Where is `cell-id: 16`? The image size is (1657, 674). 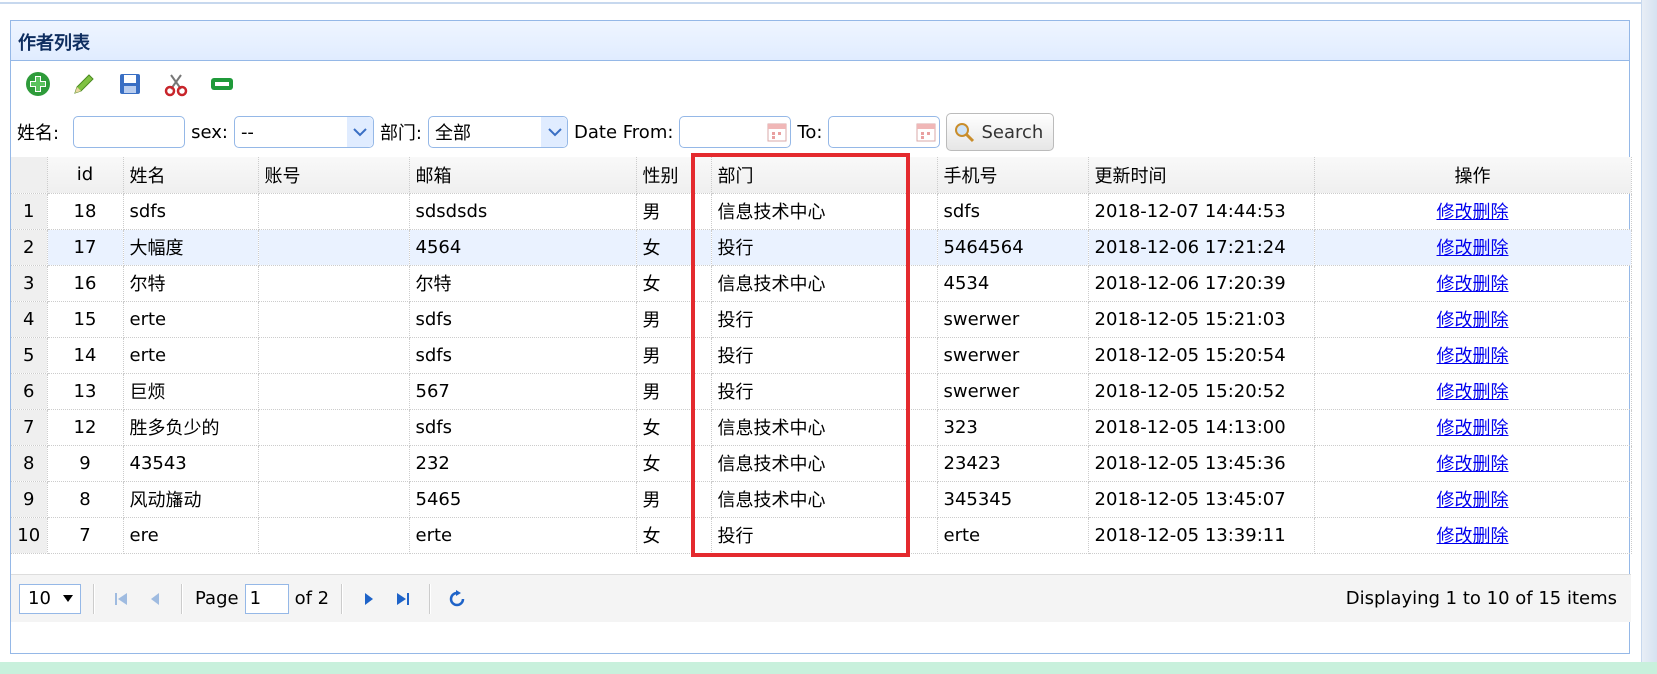 cell-id: 16 is located at coordinates (85, 283).